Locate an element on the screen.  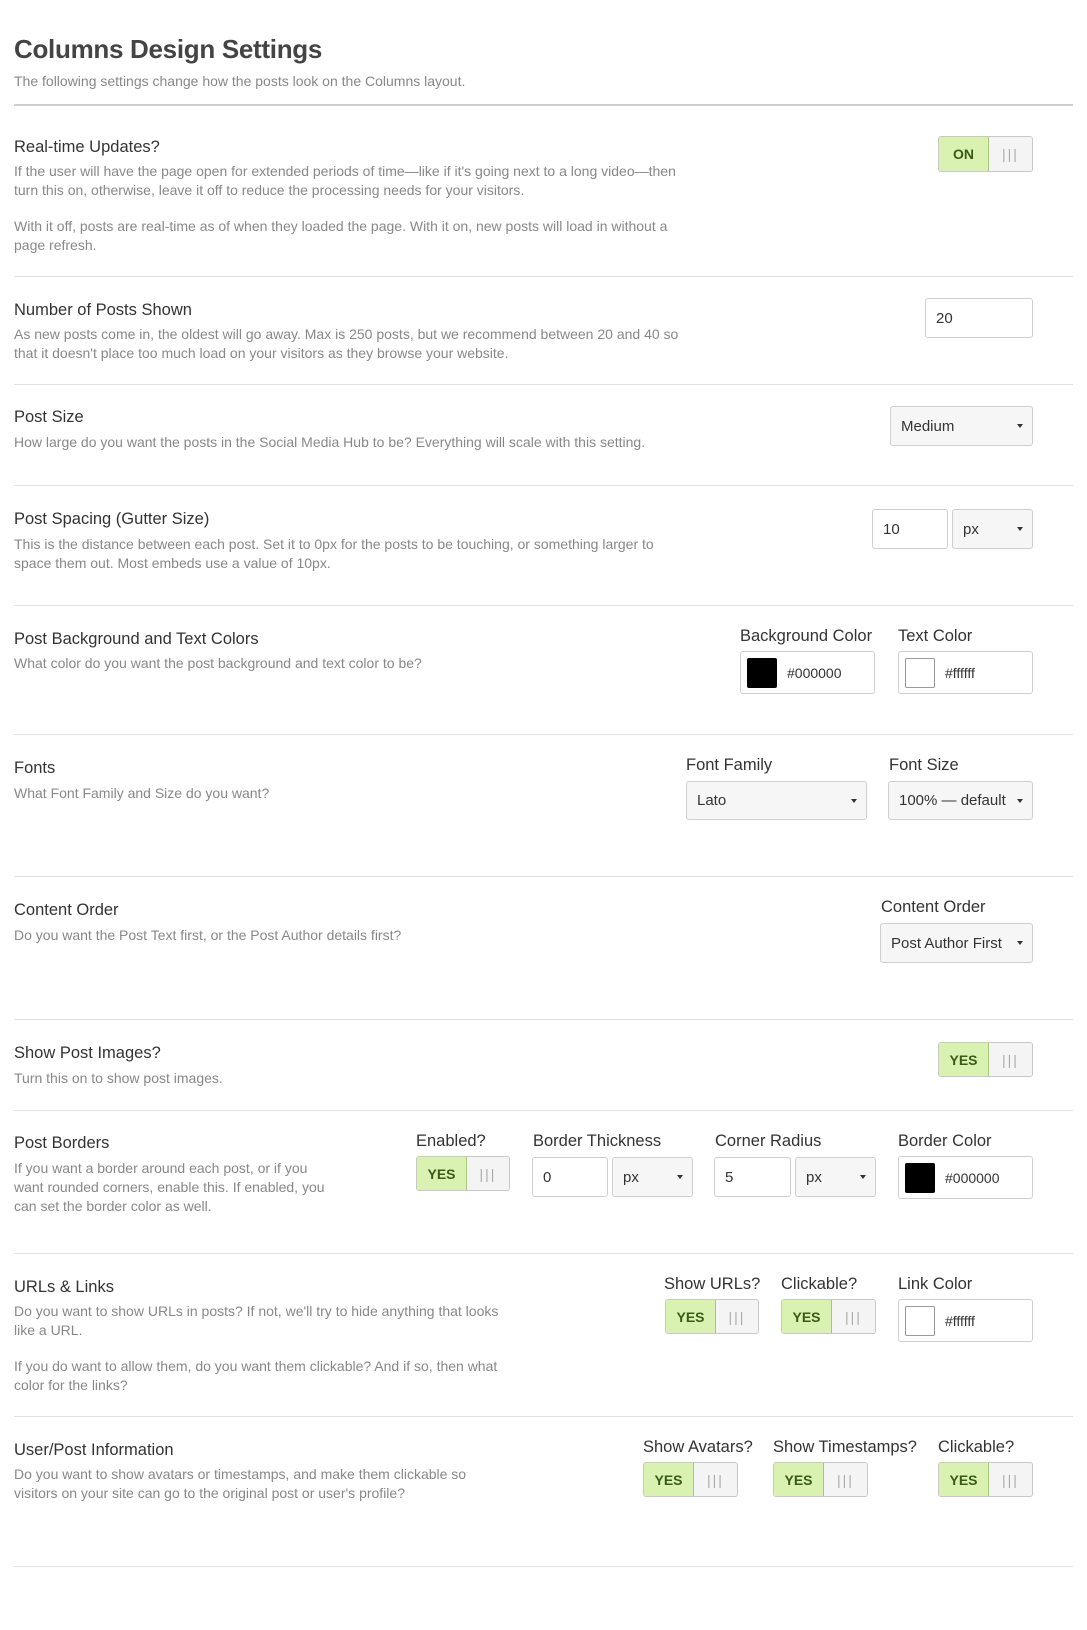
post-size-title: Post Size is located at coordinates (49, 417).